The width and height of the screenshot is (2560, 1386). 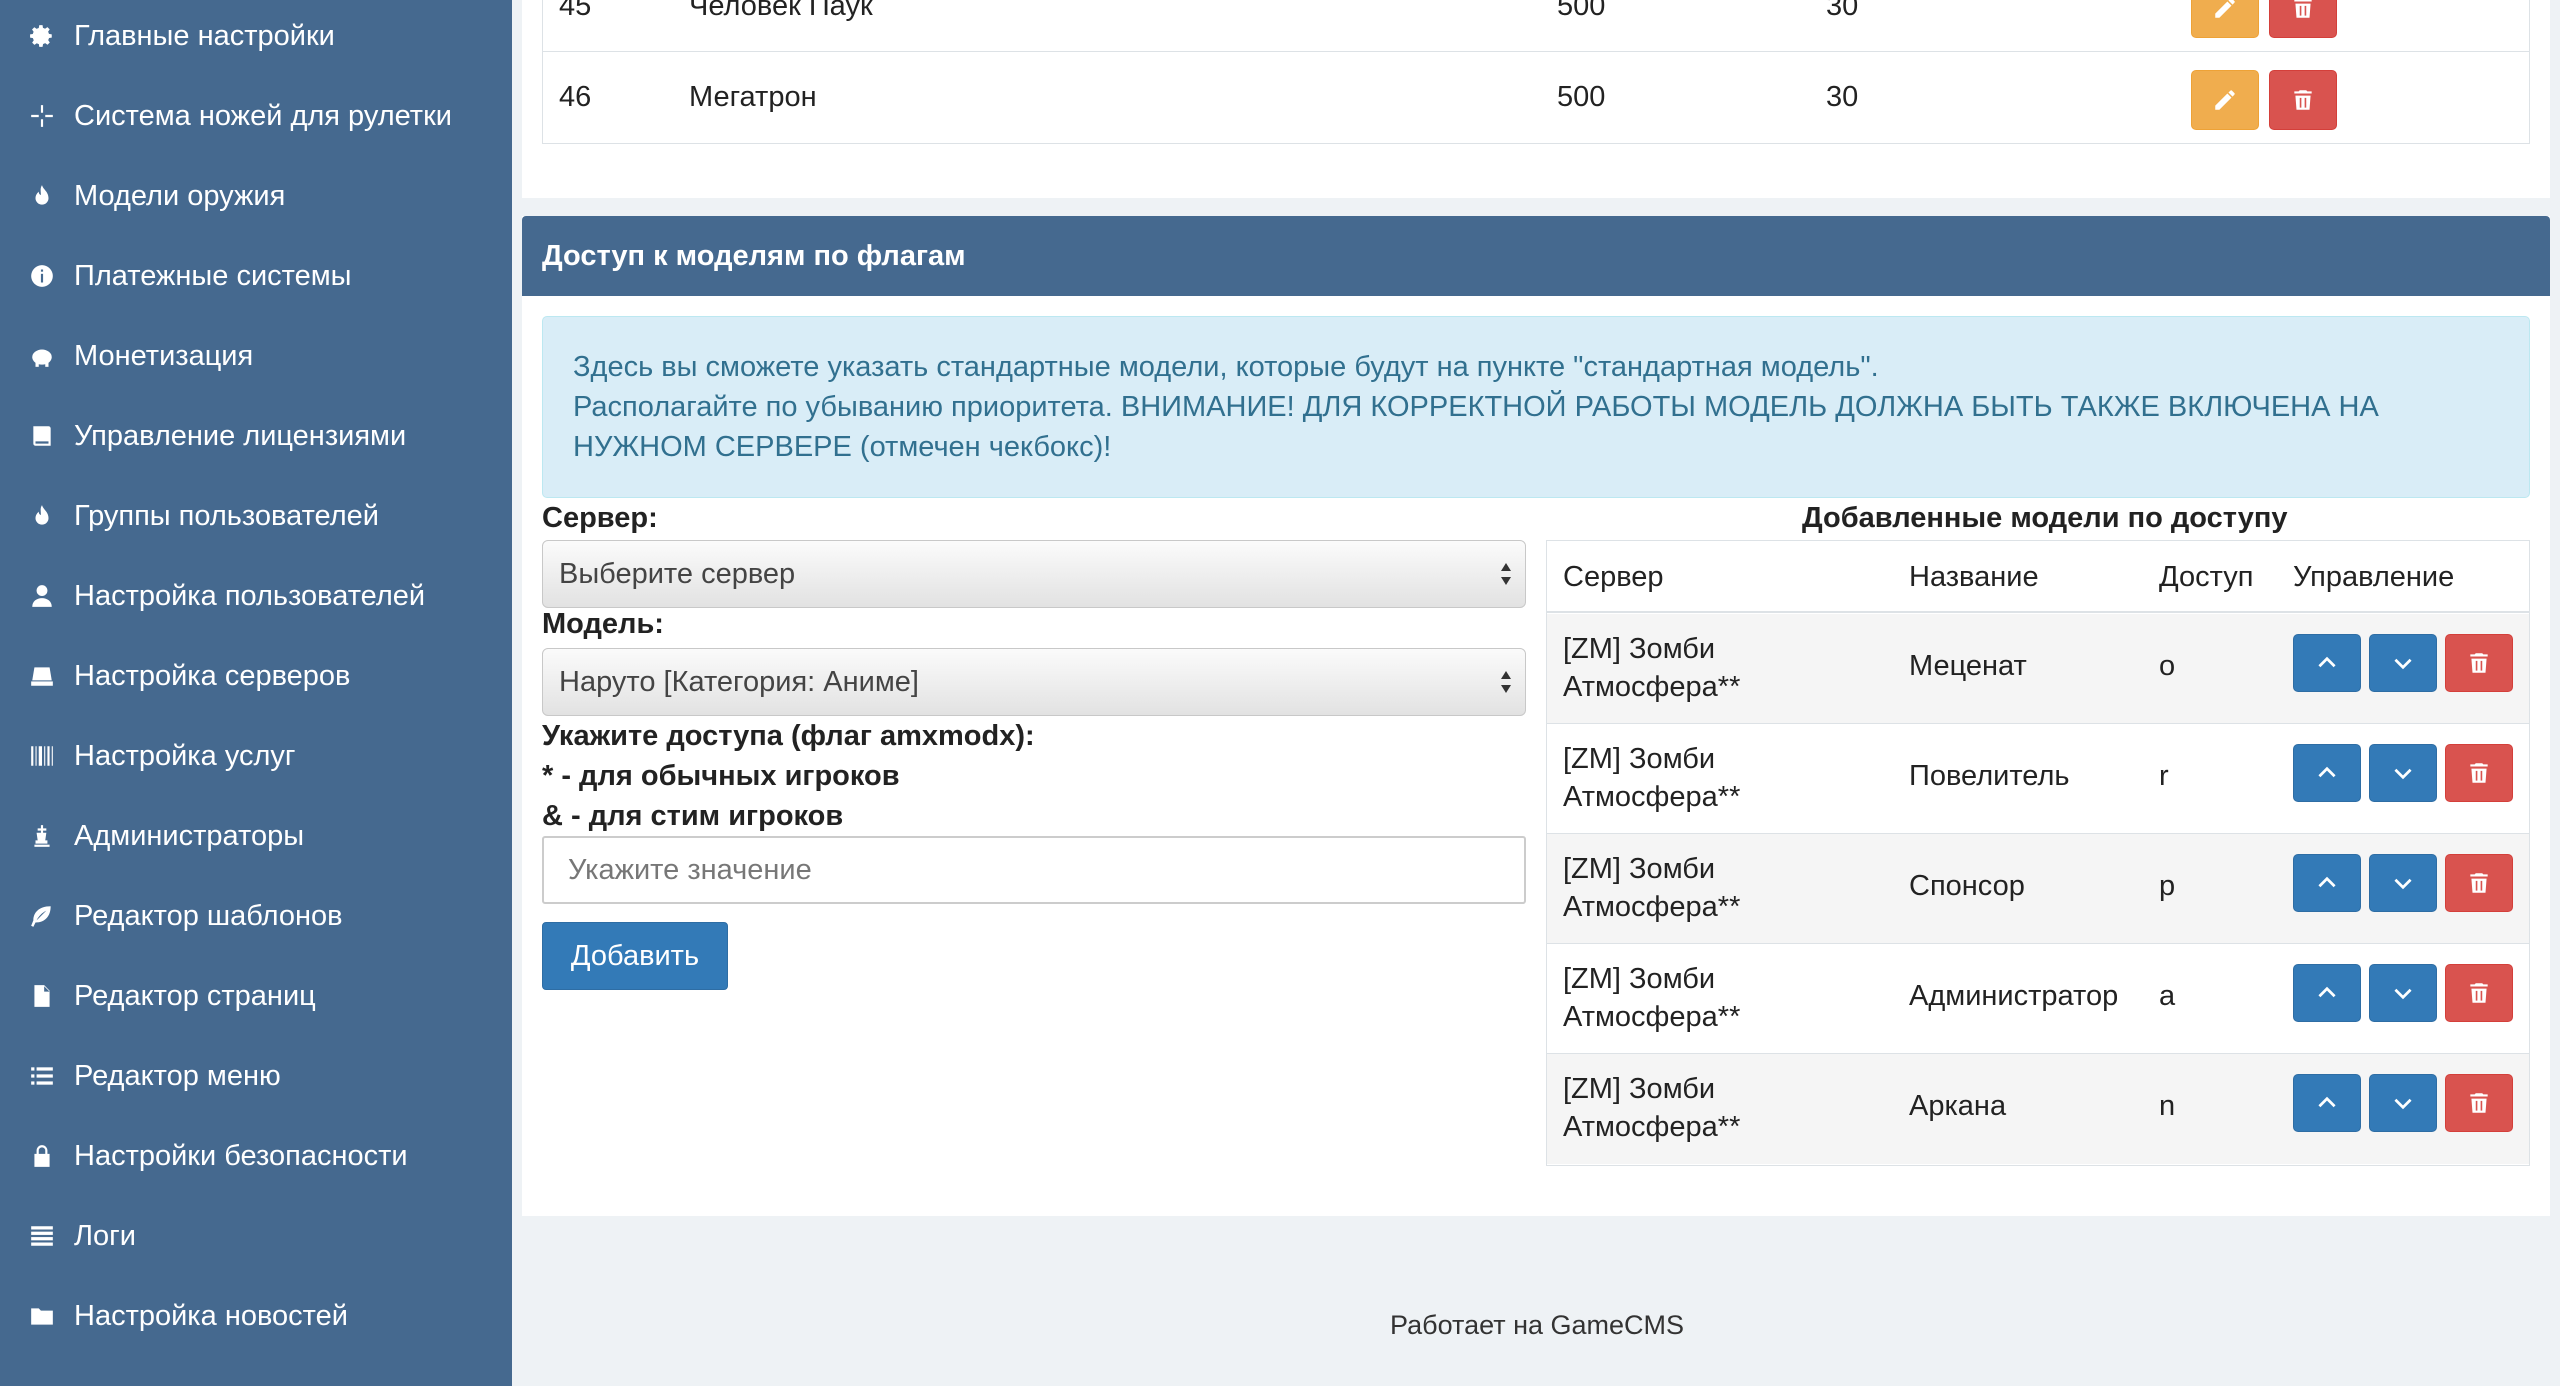 I want to click on sidebar-item-weapon-models: Модели оружия, so click(x=256, y=196).